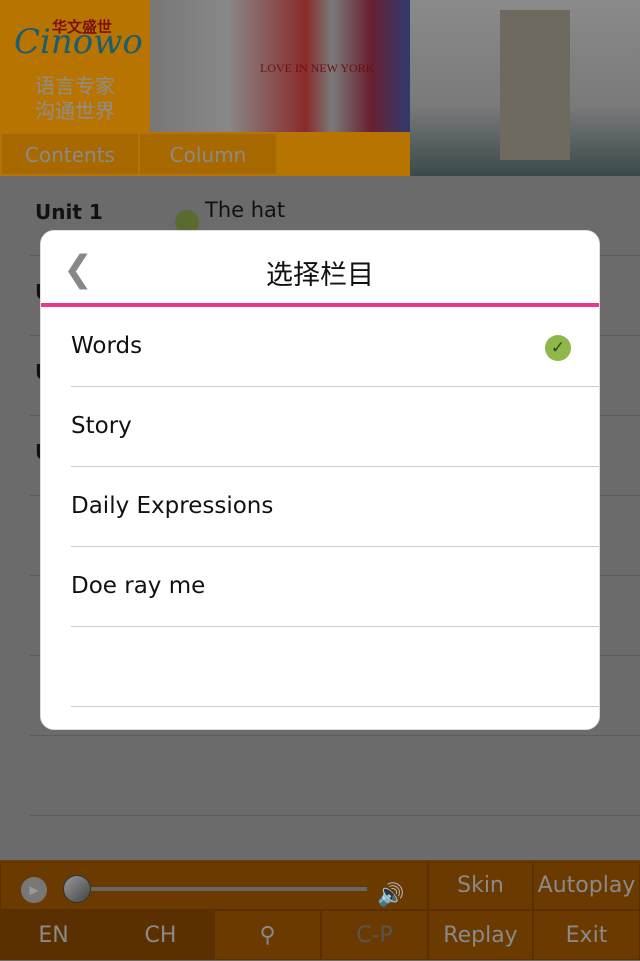 Image resolution: width=640 pixels, height=961 pixels. I want to click on list-item, so click(335, 776).